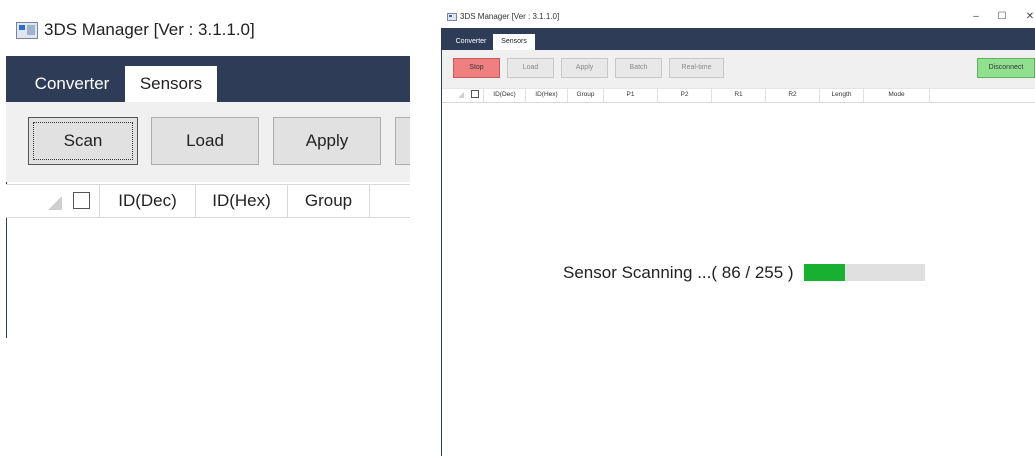  I want to click on focus-rectangle, so click(83, 141).